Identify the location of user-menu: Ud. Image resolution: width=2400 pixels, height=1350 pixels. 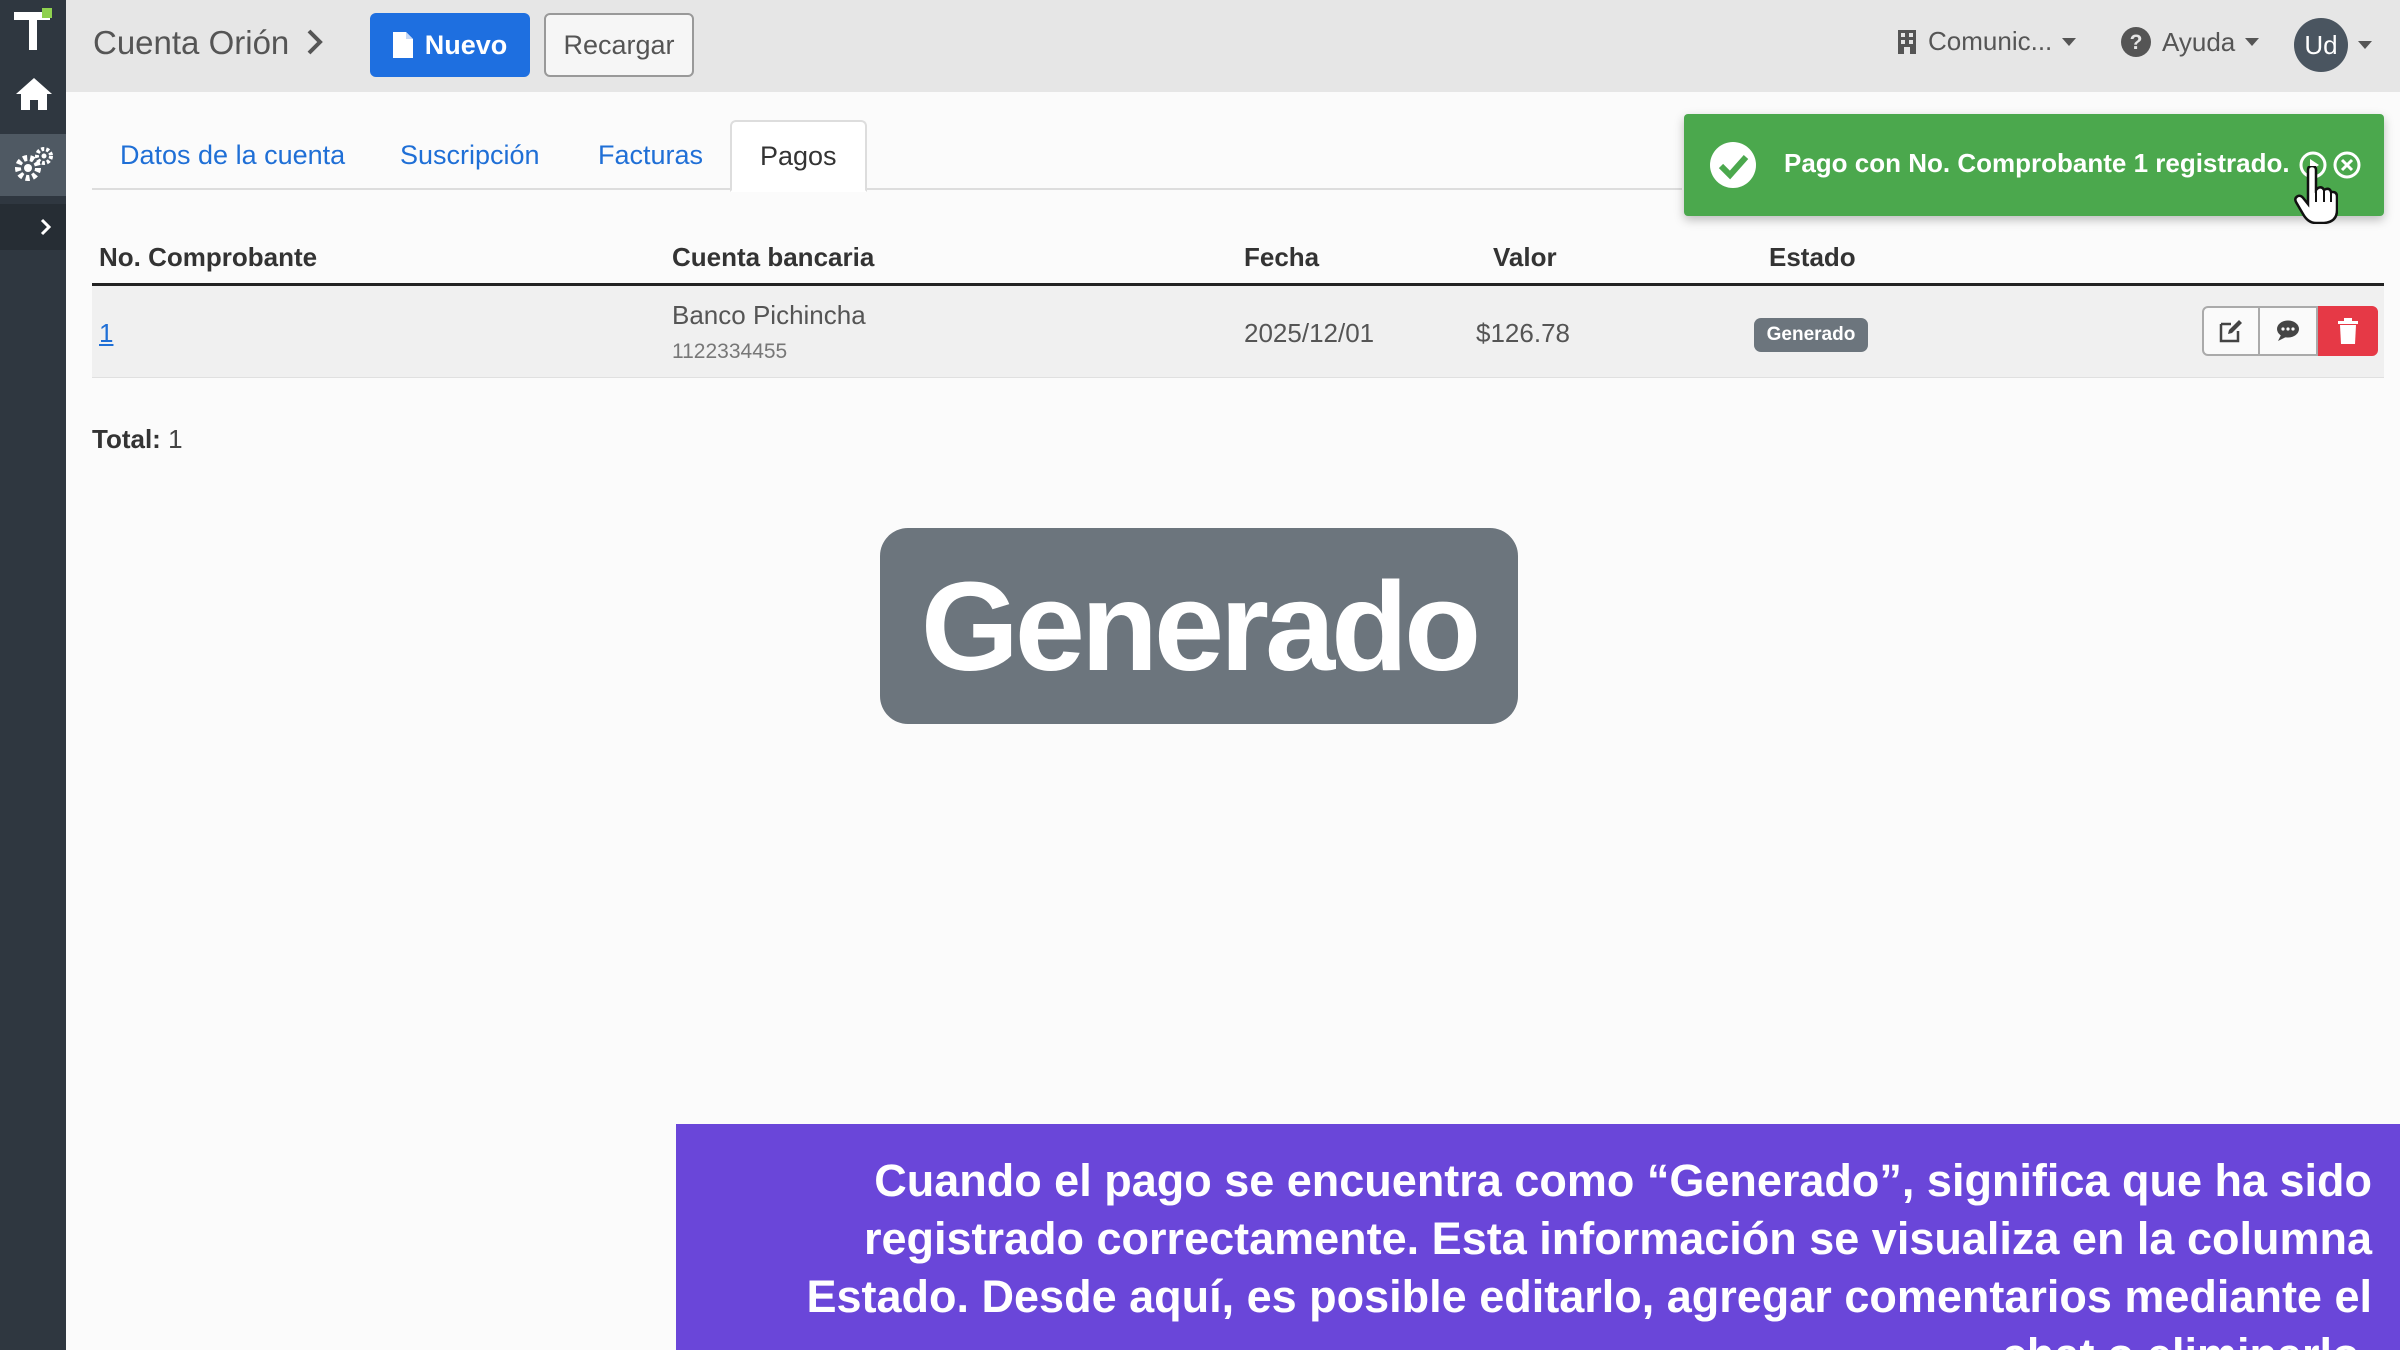
(2333, 45).